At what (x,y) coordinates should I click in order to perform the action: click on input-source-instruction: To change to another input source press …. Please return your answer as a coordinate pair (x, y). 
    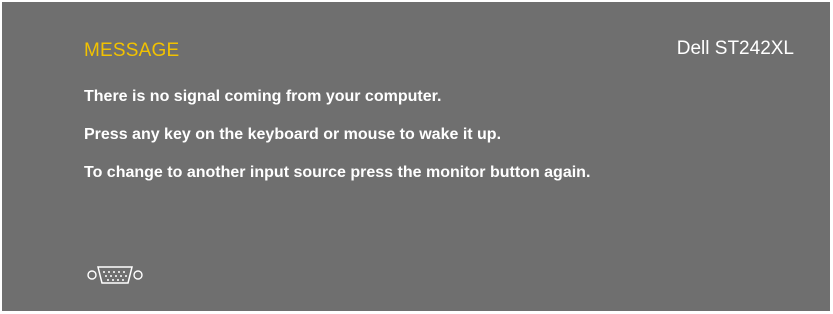
    Looking at the image, I should click on (337, 172).